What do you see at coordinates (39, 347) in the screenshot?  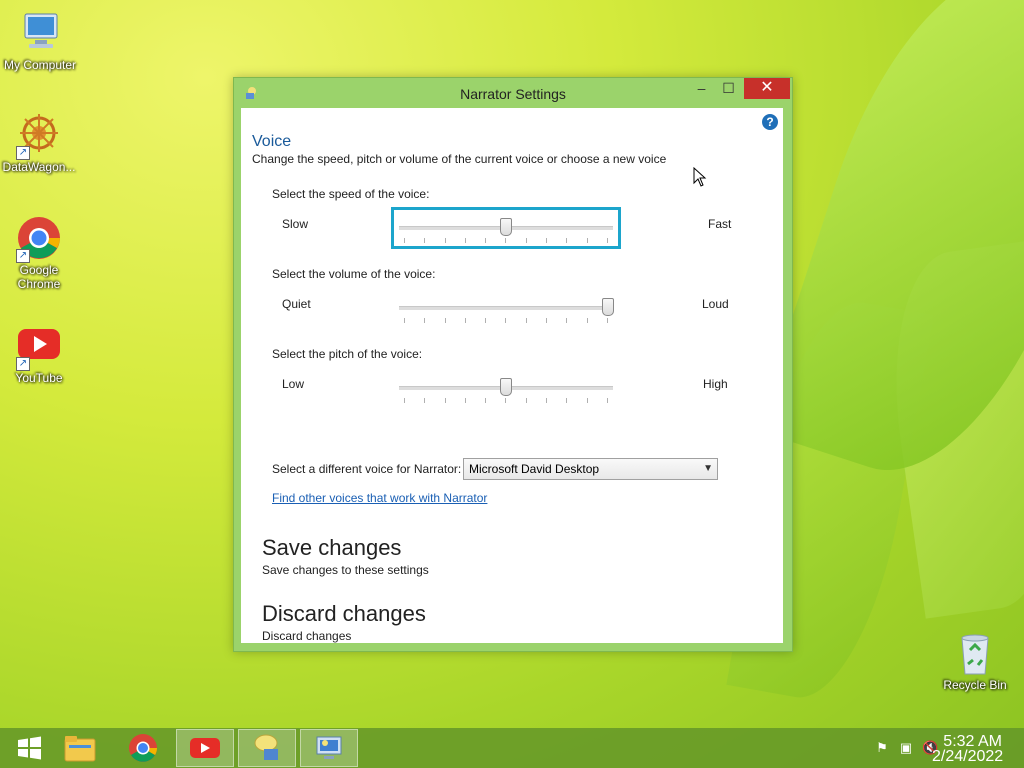 I see `youtube-icon: ↗` at bounding box center [39, 347].